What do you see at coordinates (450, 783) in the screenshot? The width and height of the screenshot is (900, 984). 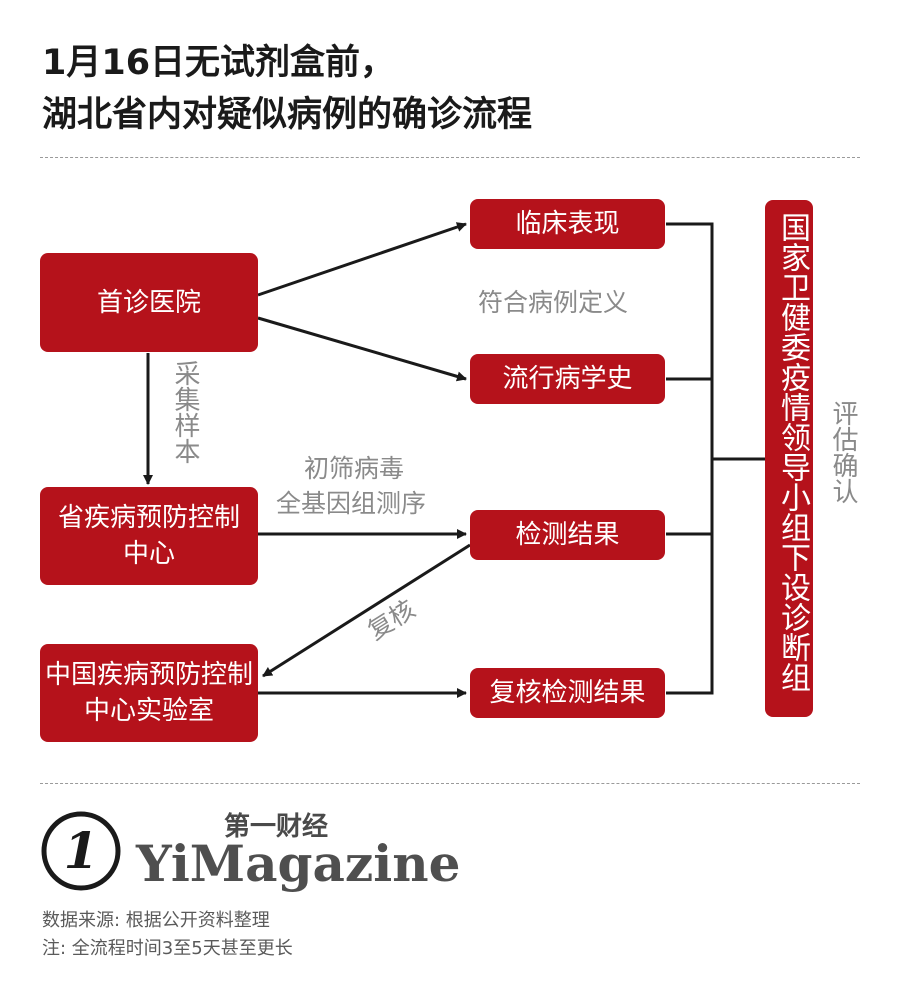 I see `divider-bottom` at bounding box center [450, 783].